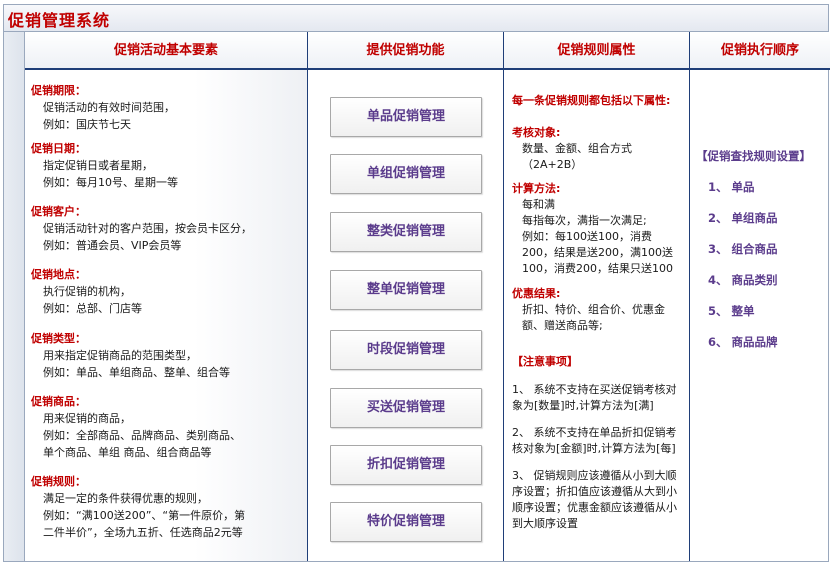 The image size is (833, 566). Describe the element at coordinates (406, 174) in the screenshot. I see `single-group-promotion-button: 单组促销管理` at that location.